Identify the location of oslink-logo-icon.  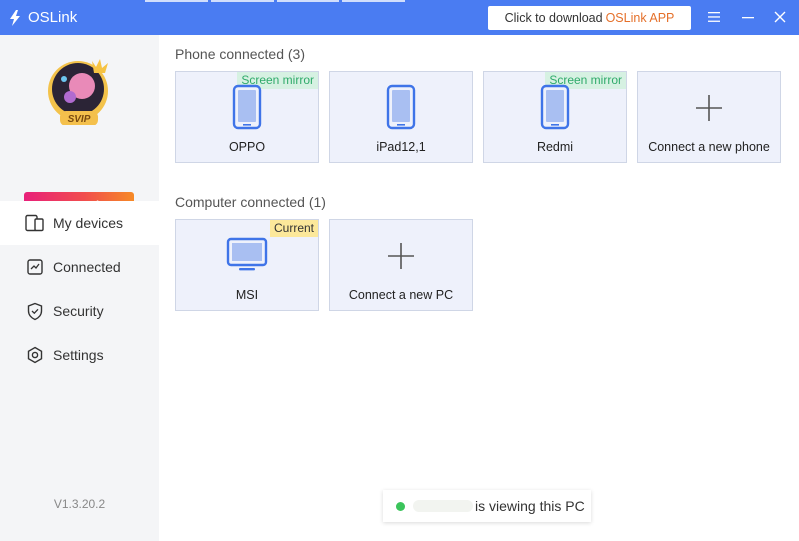
(15, 17).